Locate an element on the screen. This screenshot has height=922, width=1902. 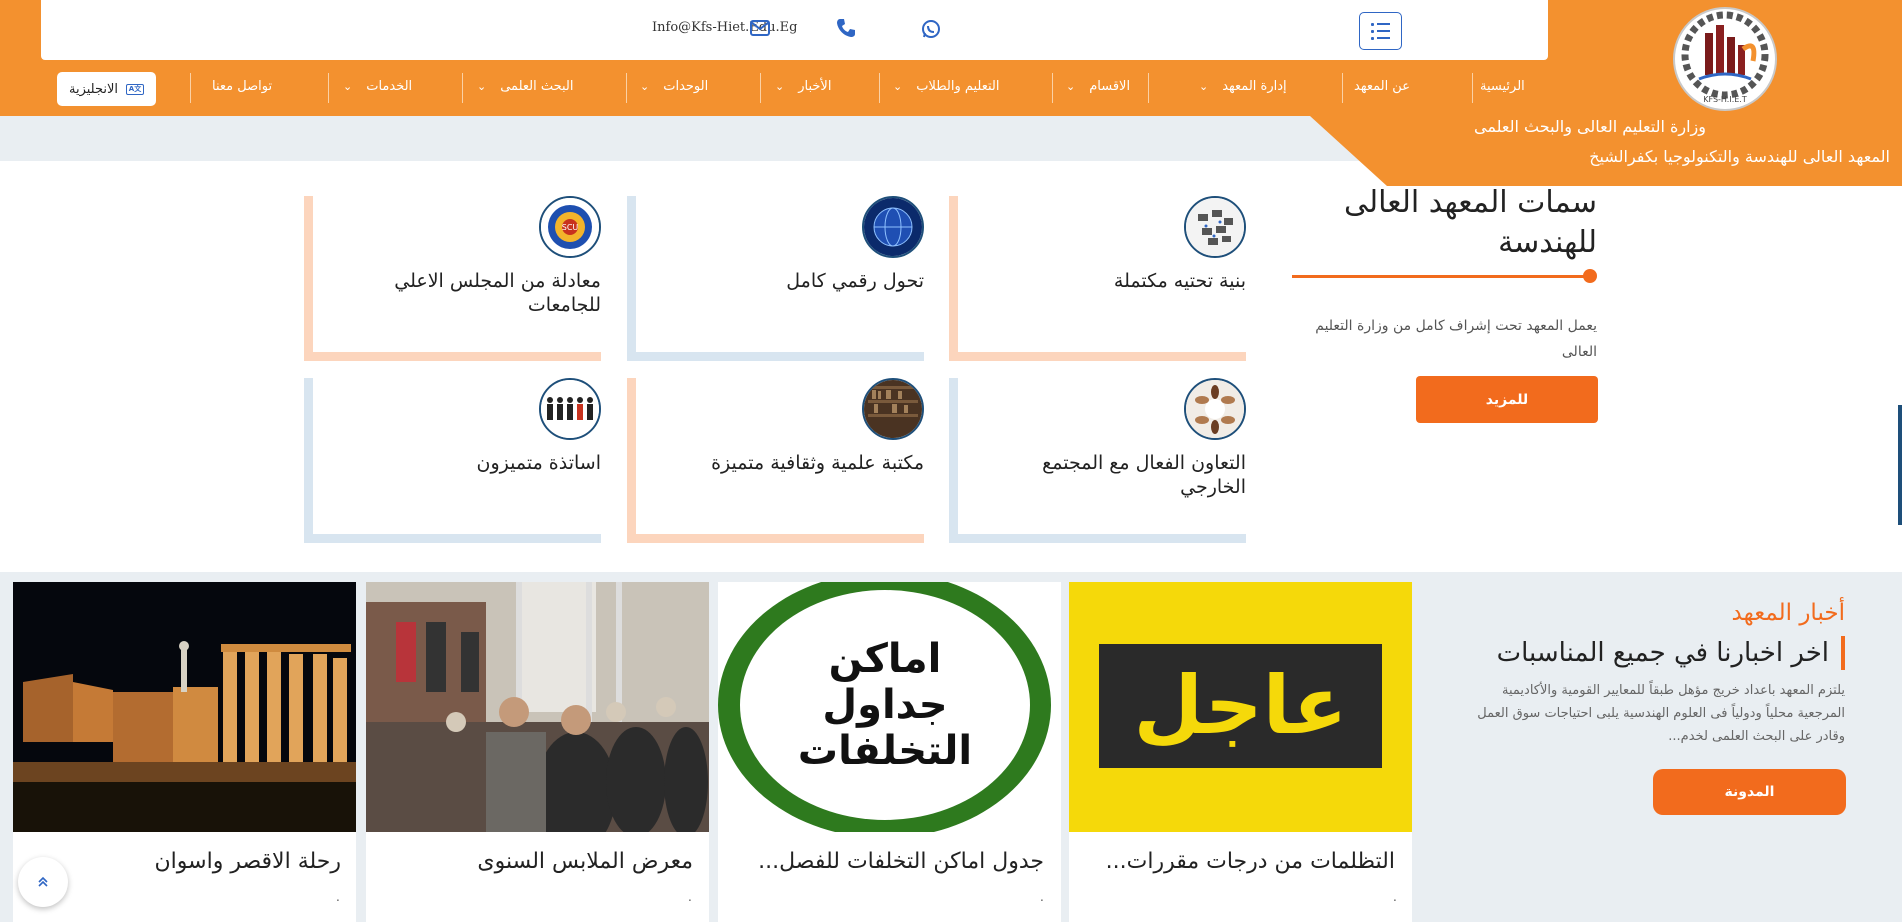
feature-card: SCU معادلة من المجلس الاعلي للجامعات is located at coordinates (452, 278).